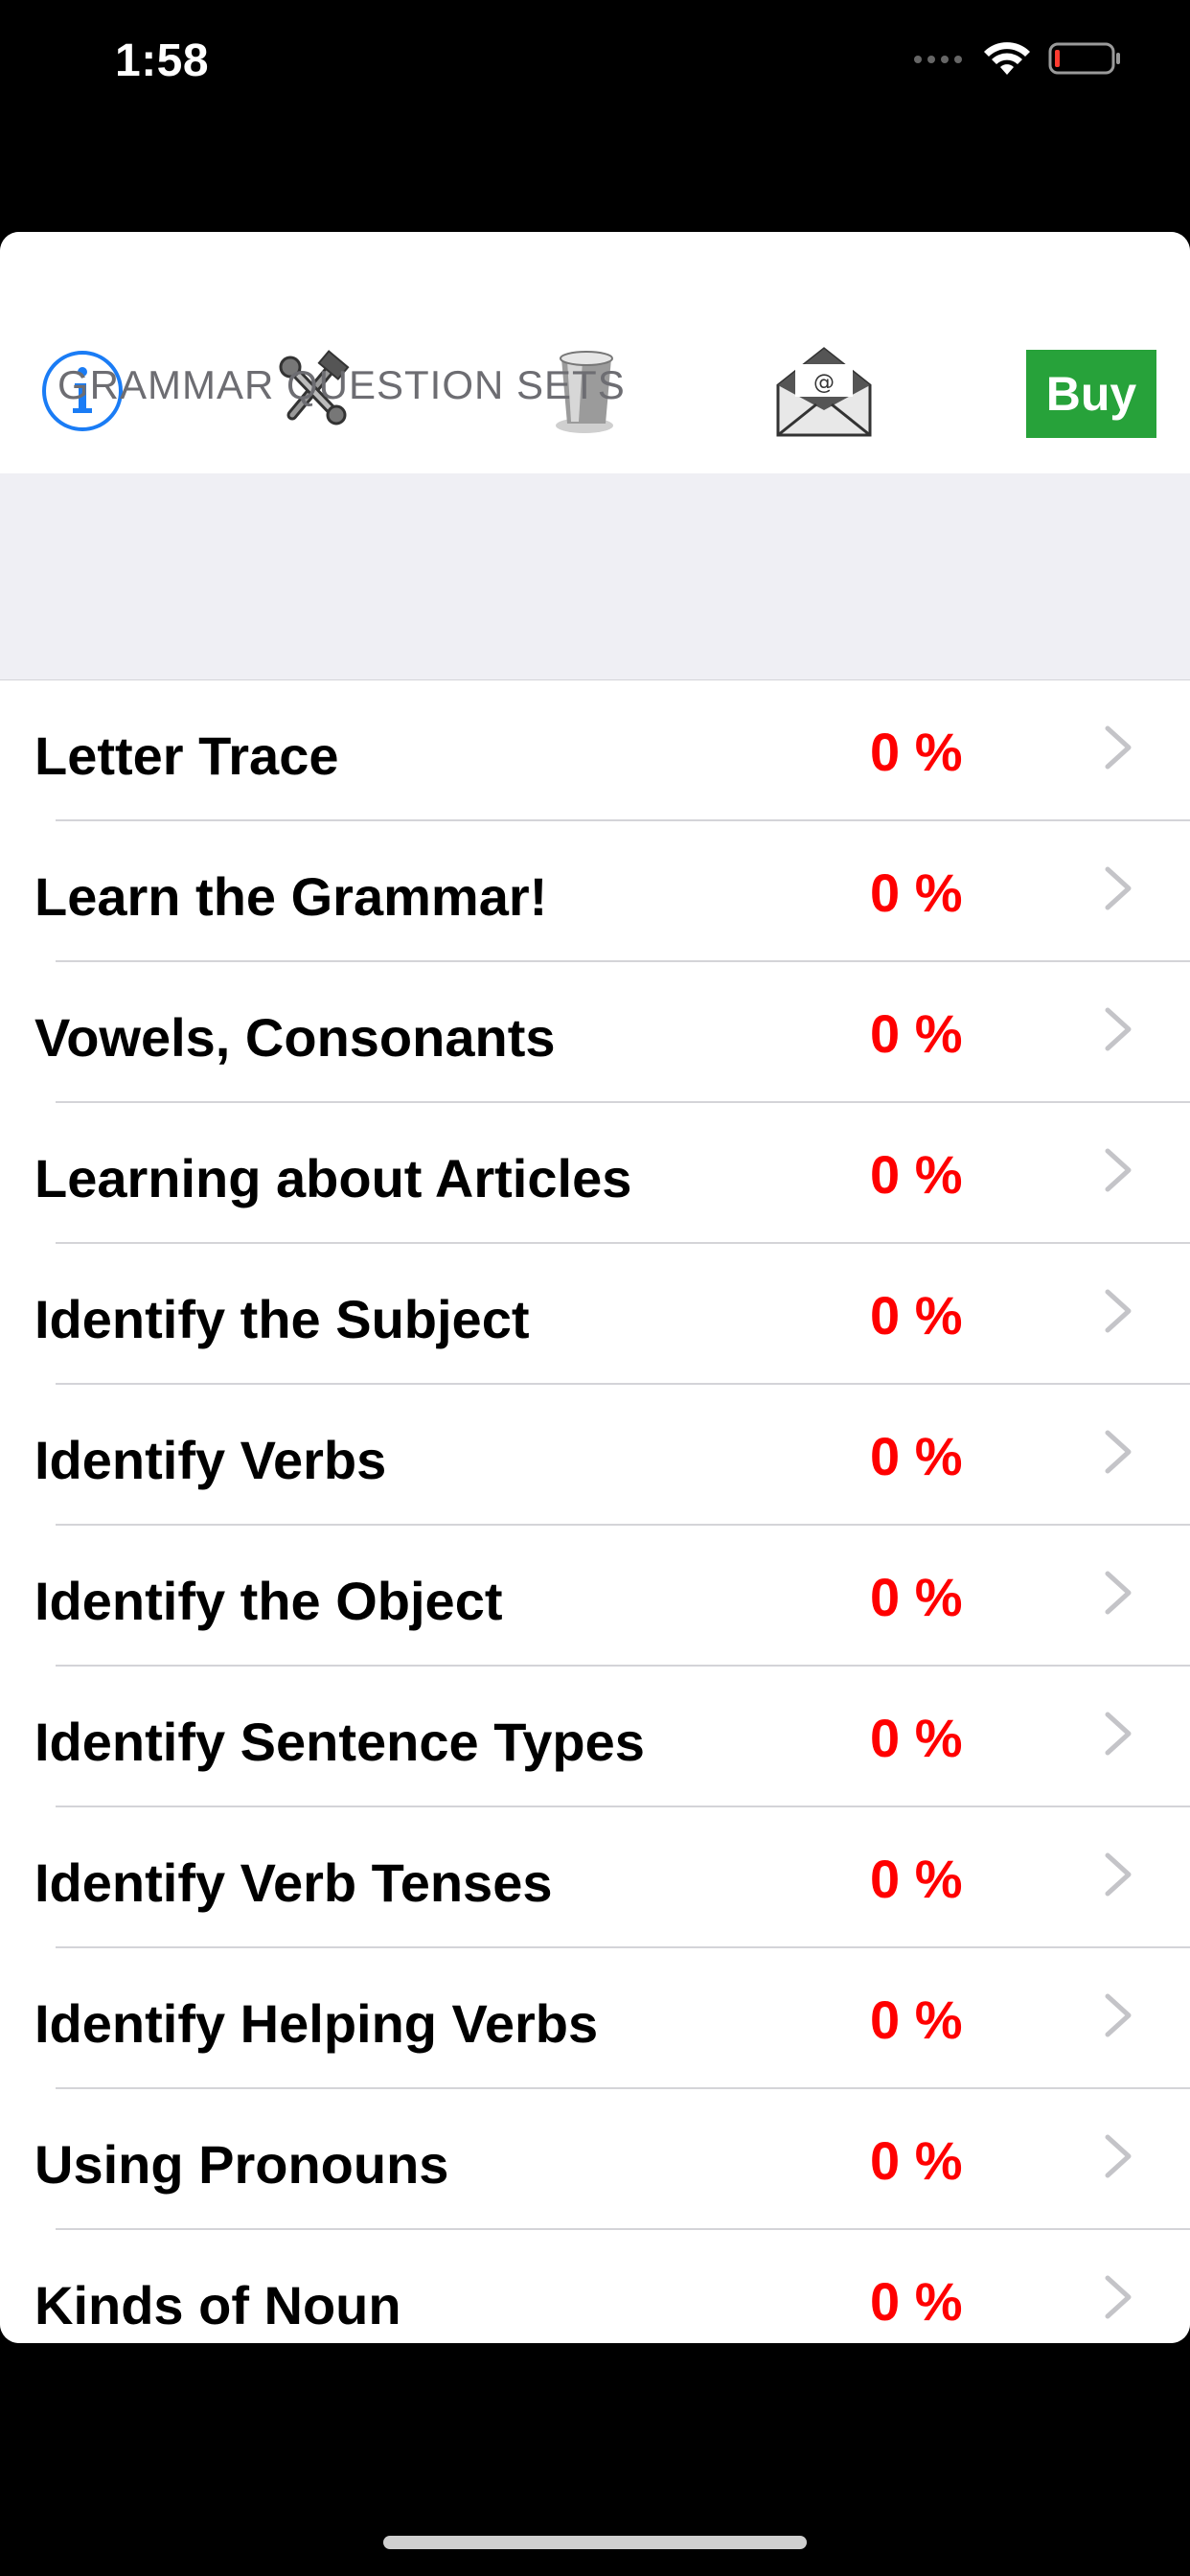 The height and width of the screenshot is (2576, 1190). What do you see at coordinates (1084, 58) in the screenshot?
I see `battery-icon` at bounding box center [1084, 58].